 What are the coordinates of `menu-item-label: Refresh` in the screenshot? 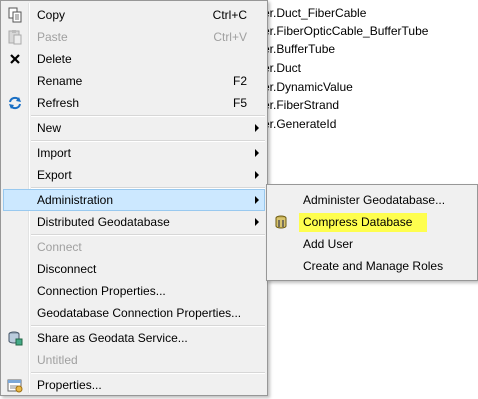 It's located at (58, 103).